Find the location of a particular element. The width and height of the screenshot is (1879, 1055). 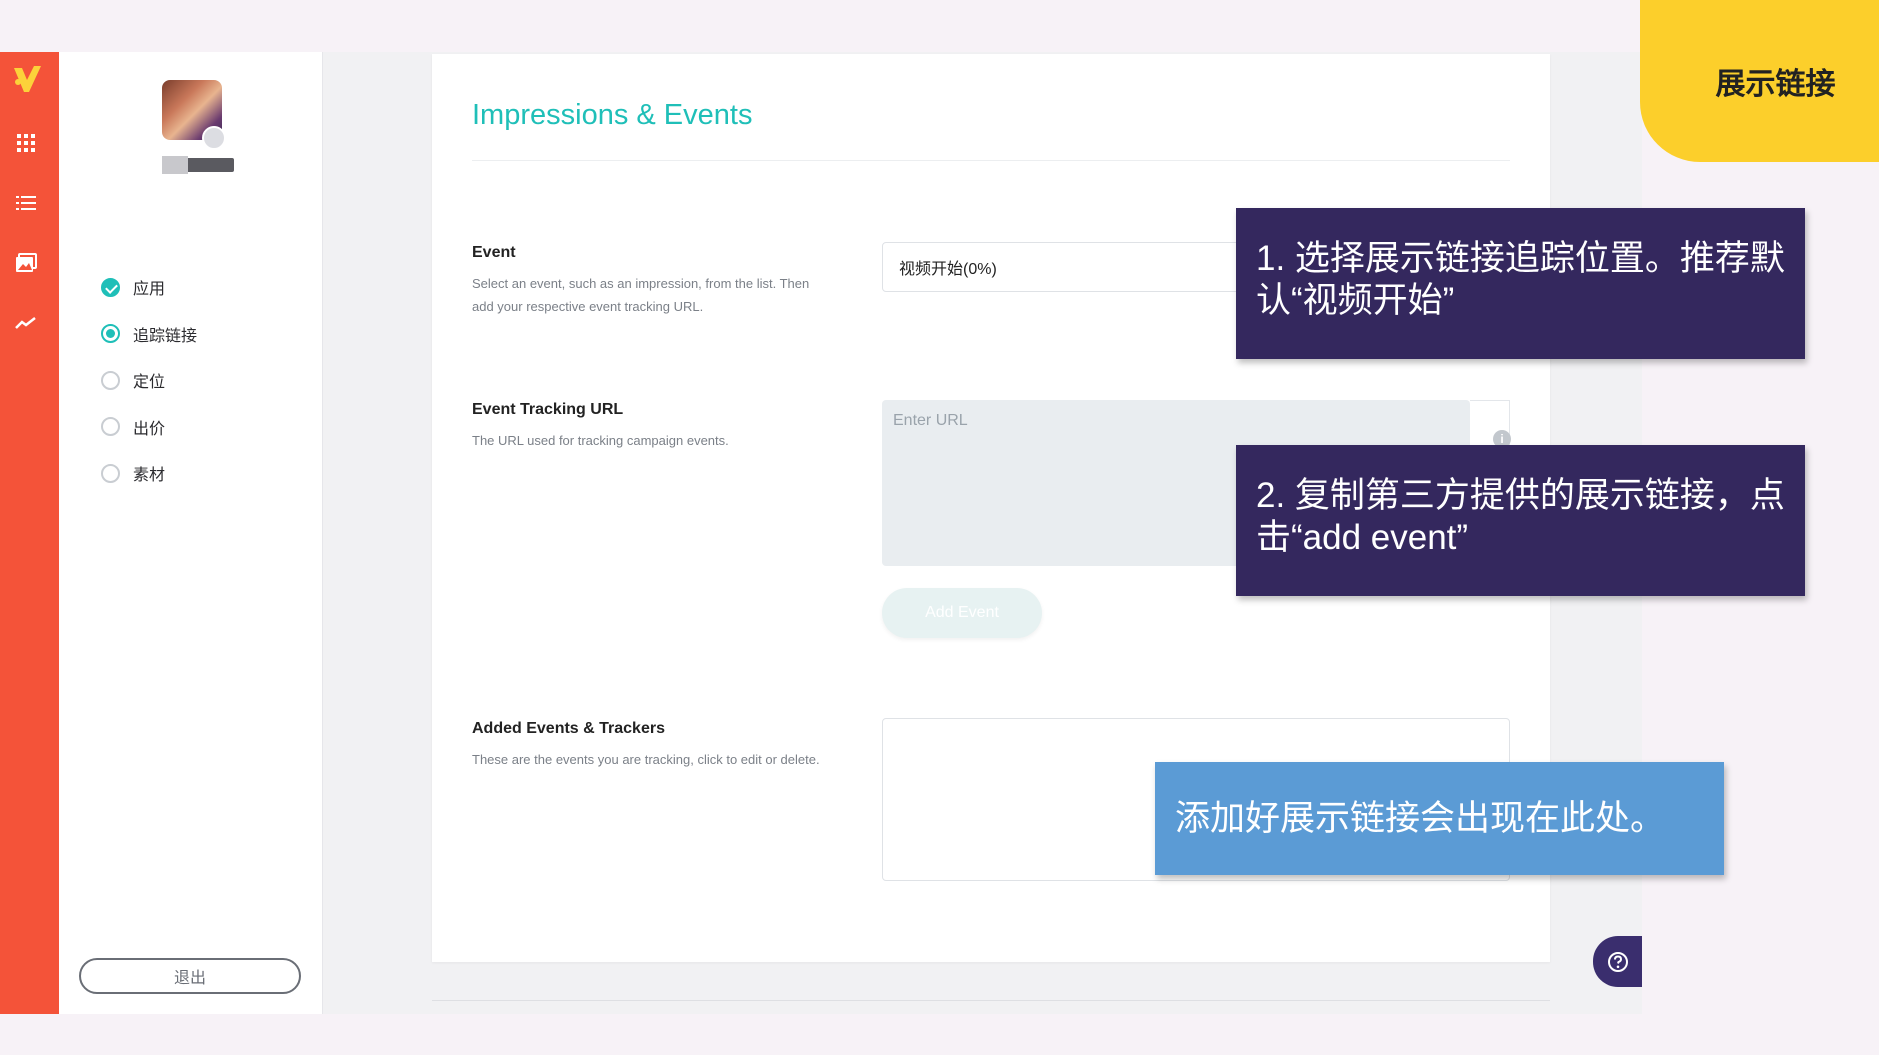

radio-selected-icon is located at coordinates (110, 334).